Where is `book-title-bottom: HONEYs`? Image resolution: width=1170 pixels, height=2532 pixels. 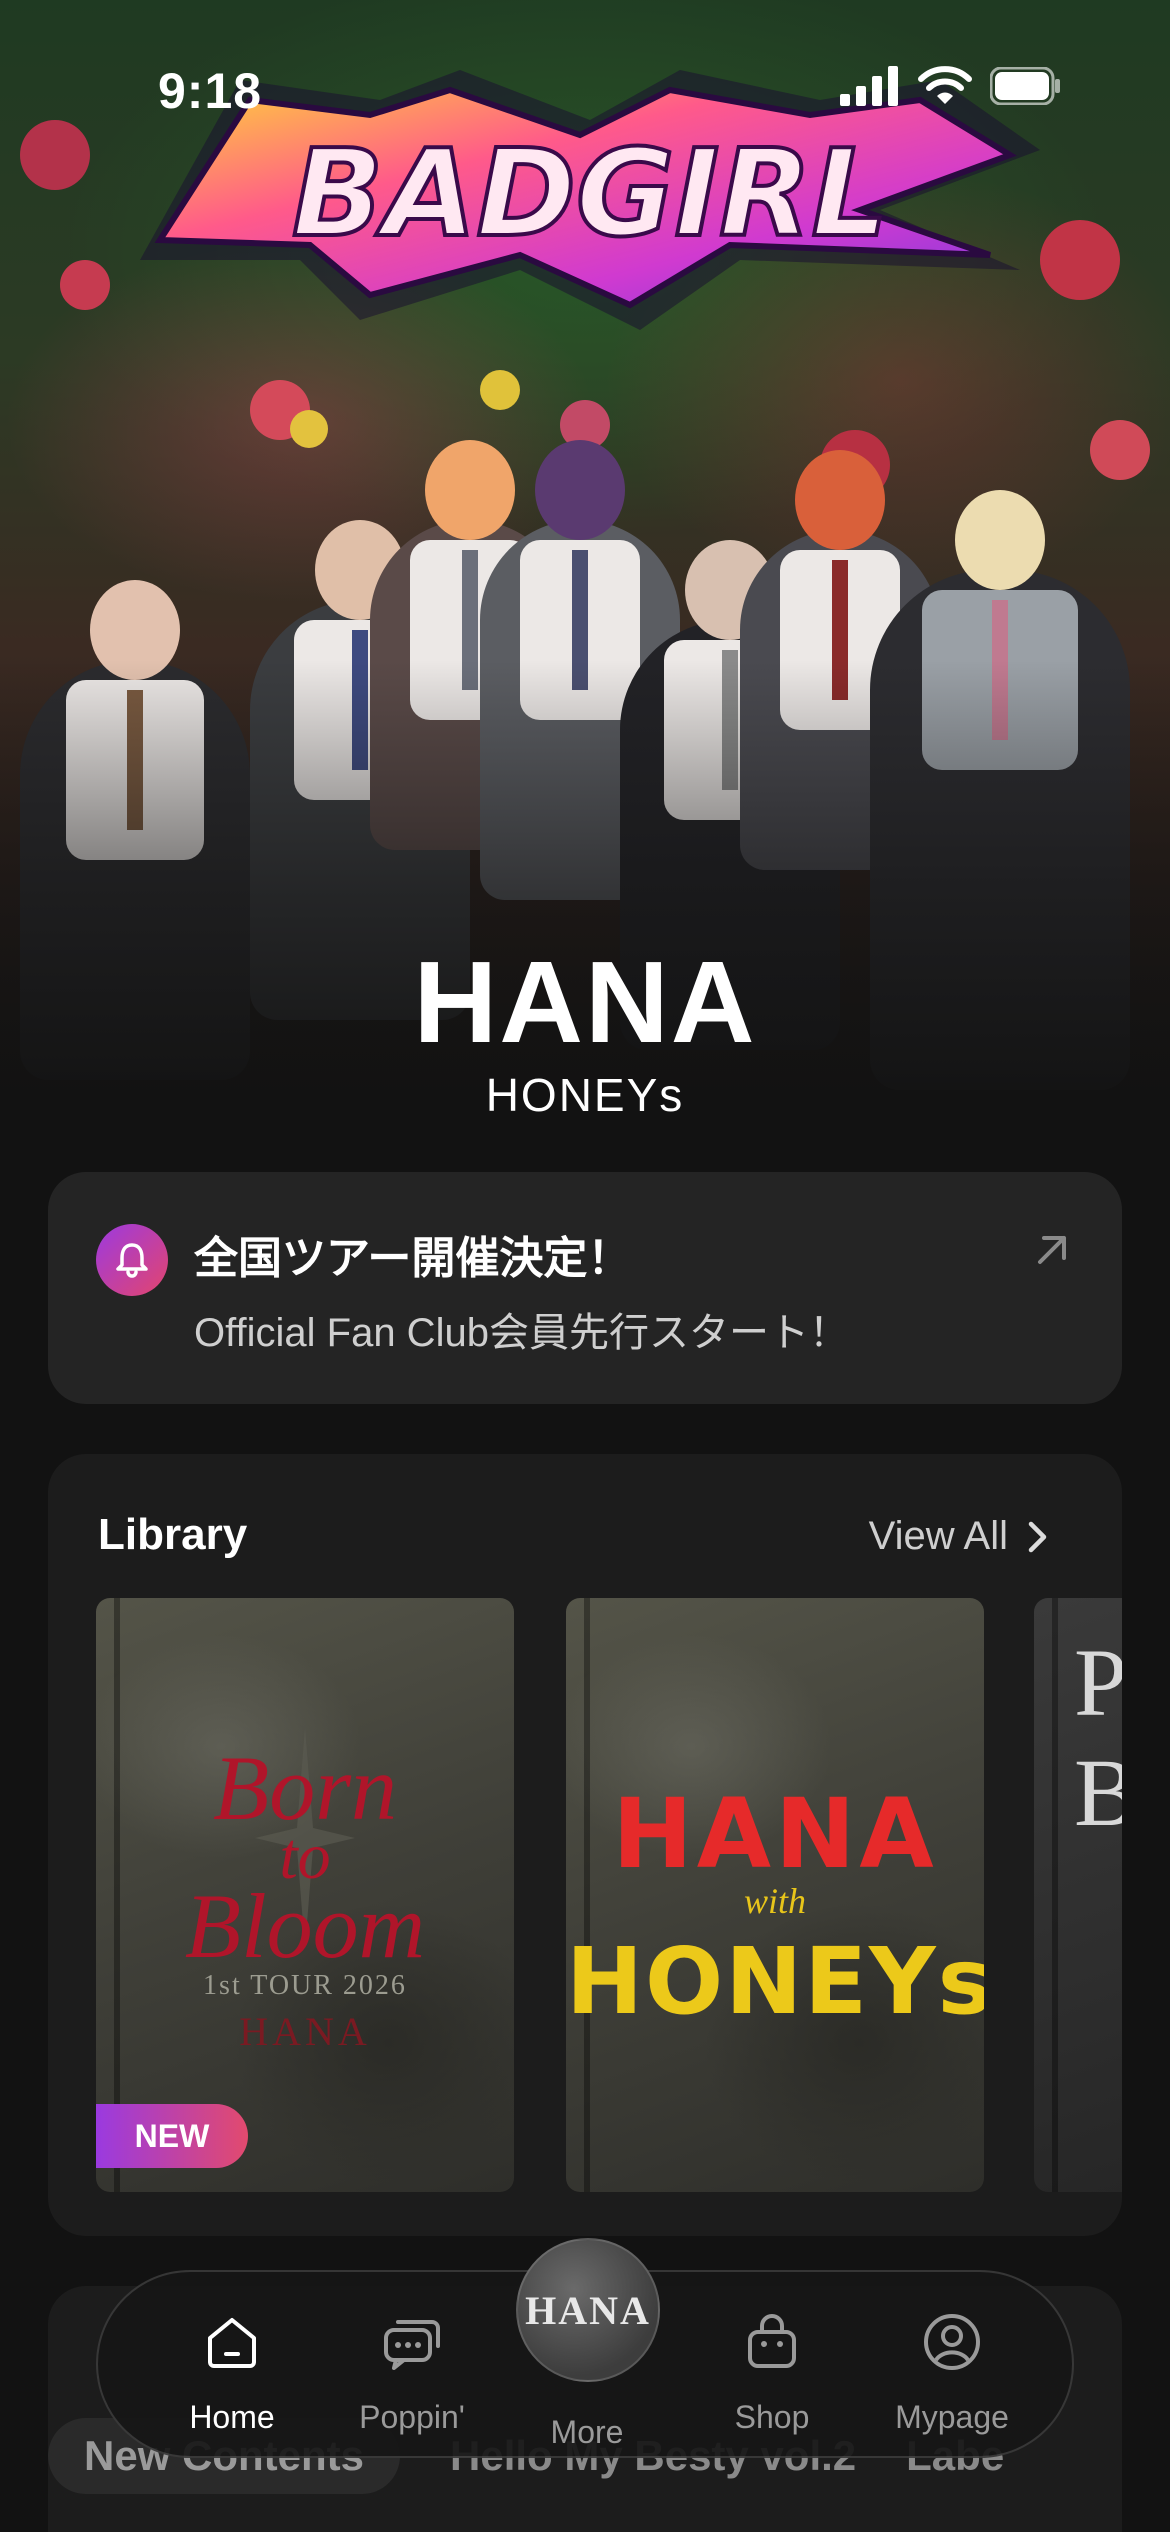
book-title-bottom: HONEYs is located at coordinates (775, 1981).